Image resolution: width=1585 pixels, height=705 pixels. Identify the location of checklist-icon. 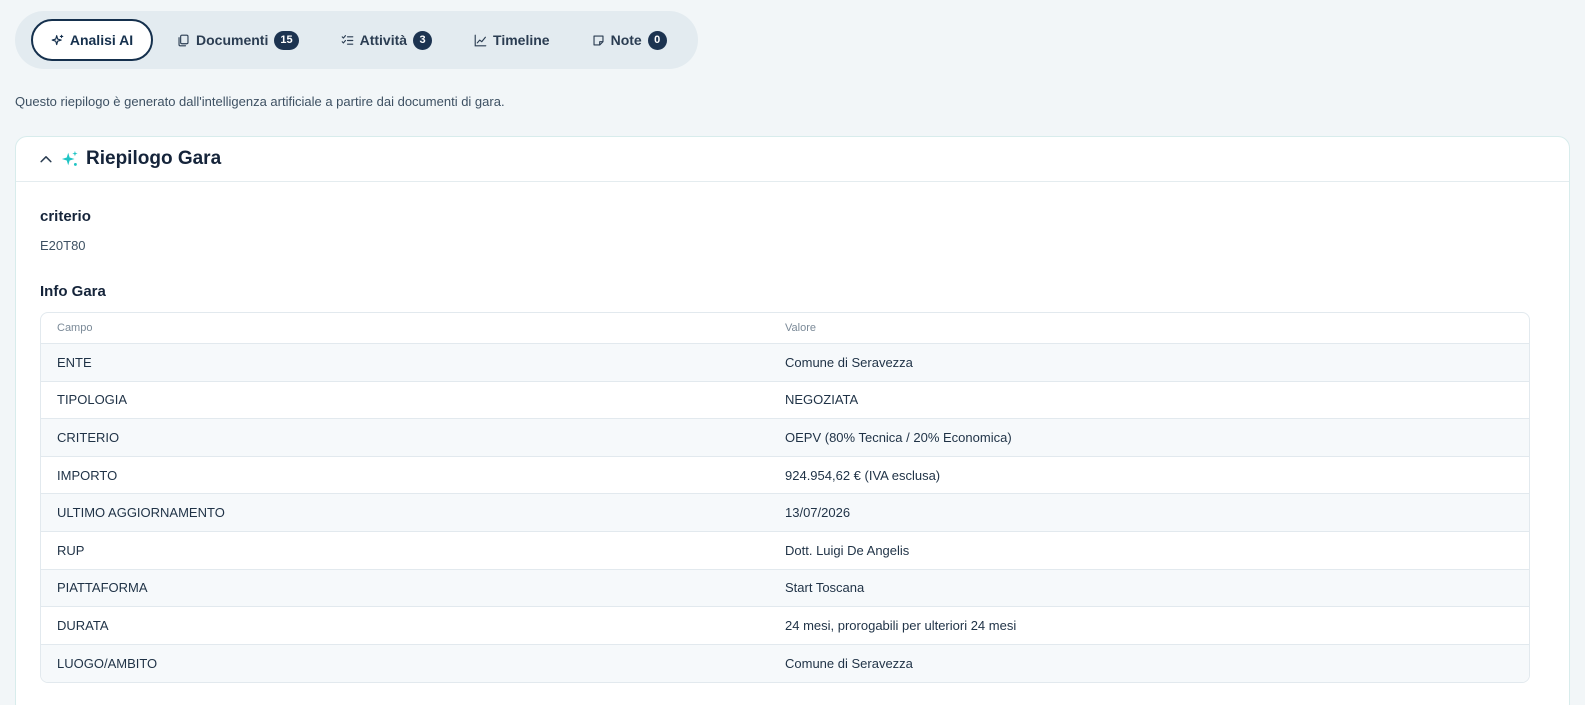
(347, 39).